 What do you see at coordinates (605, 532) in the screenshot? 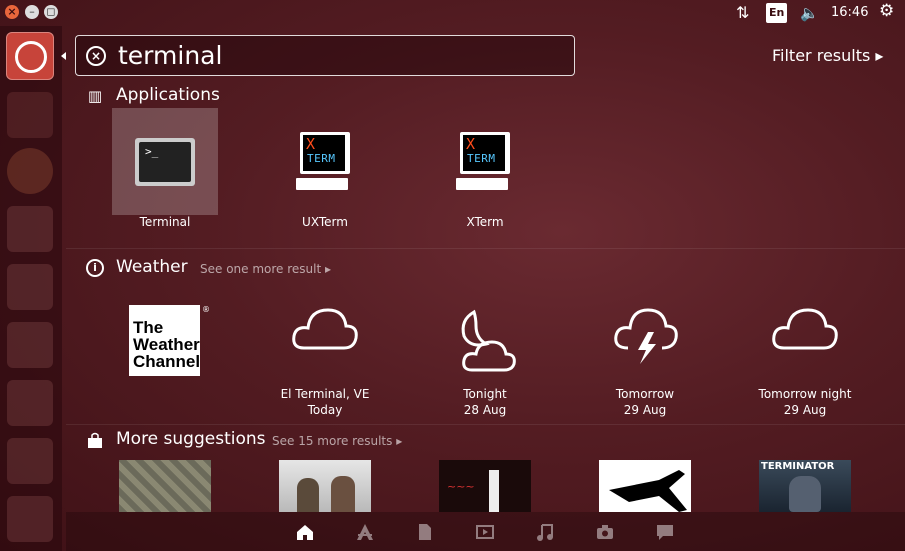
I see `photos-icon` at bounding box center [605, 532].